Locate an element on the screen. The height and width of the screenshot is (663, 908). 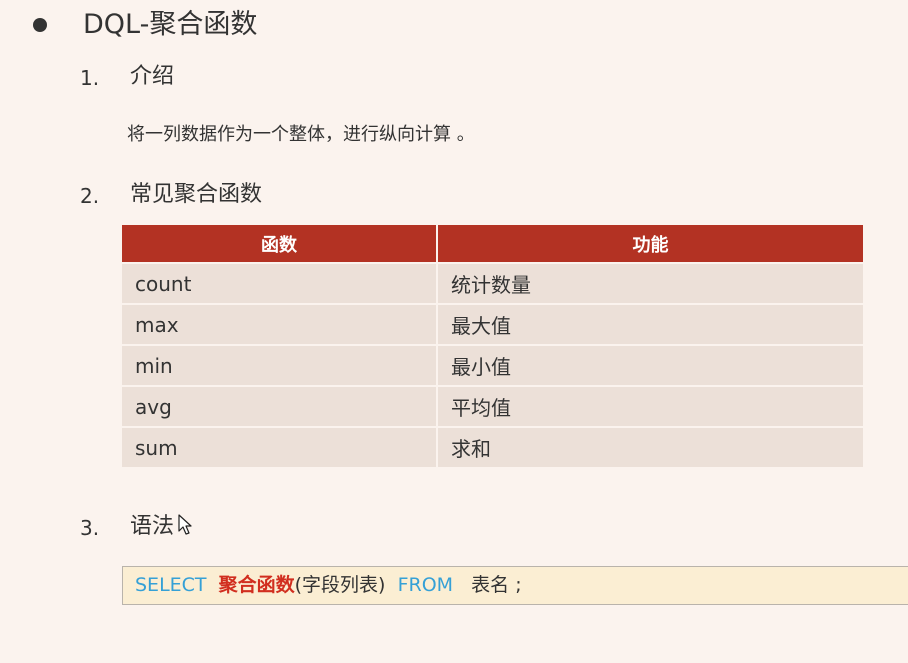
section-1-number: 1. is located at coordinates (90, 78).